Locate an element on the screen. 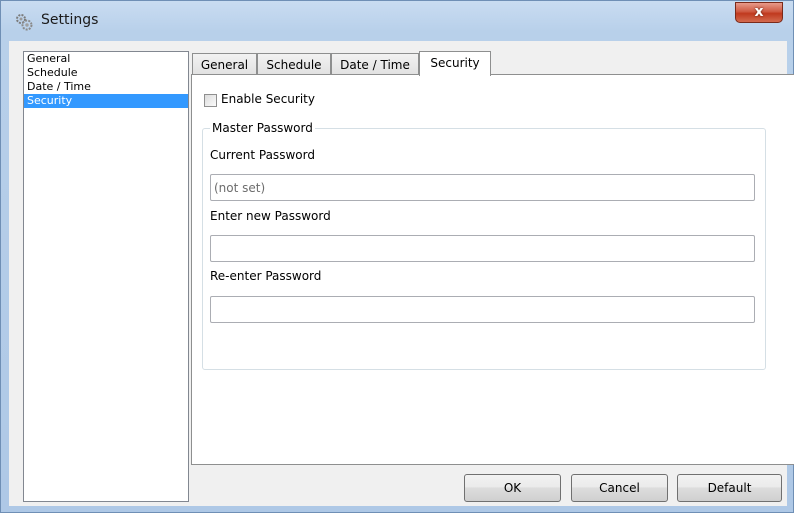  title-bar: Settings x is located at coordinates (397, 21).